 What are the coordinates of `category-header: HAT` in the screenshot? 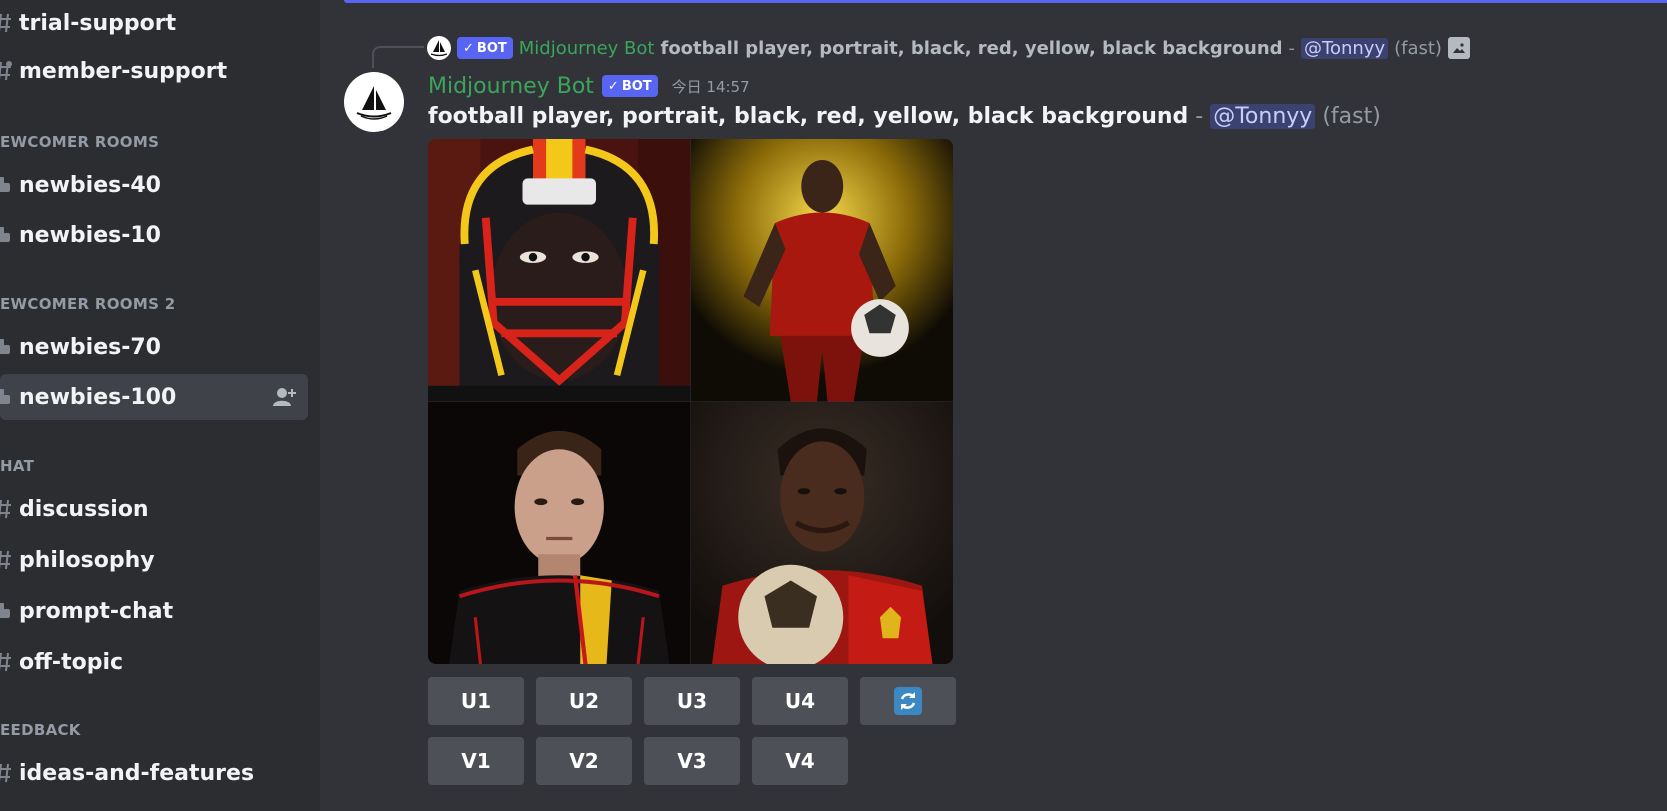 It's located at (17, 466).